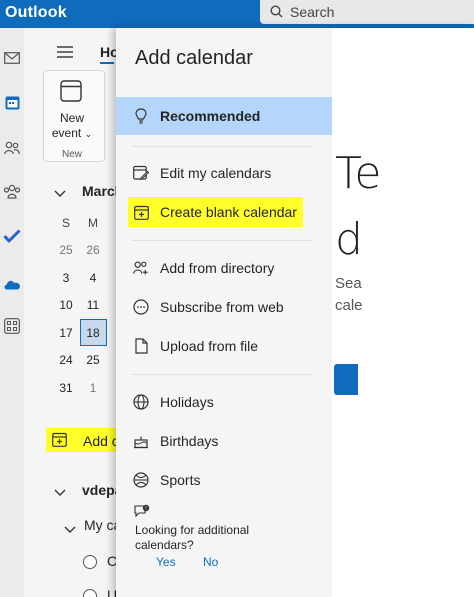  What do you see at coordinates (93, 388) in the screenshot?
I see `calendar-day: 1` at bounding box center [93, 388].